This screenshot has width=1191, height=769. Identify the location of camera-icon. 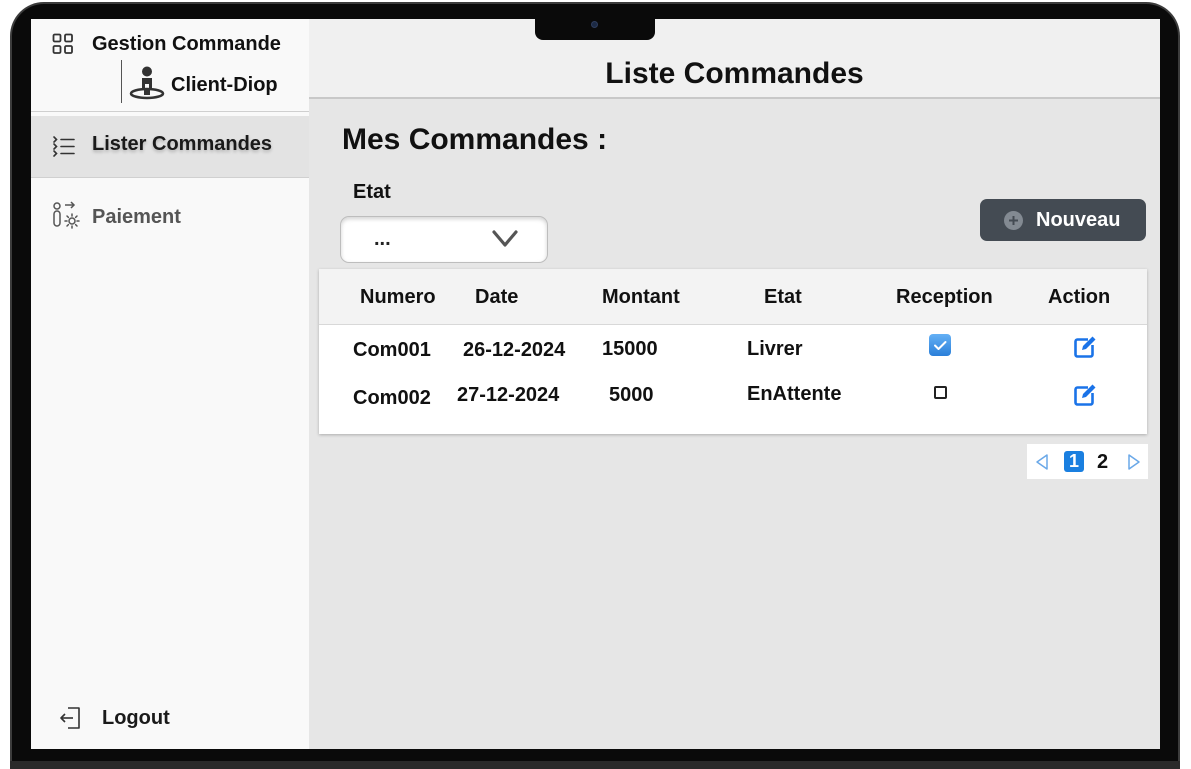
(594, 24).